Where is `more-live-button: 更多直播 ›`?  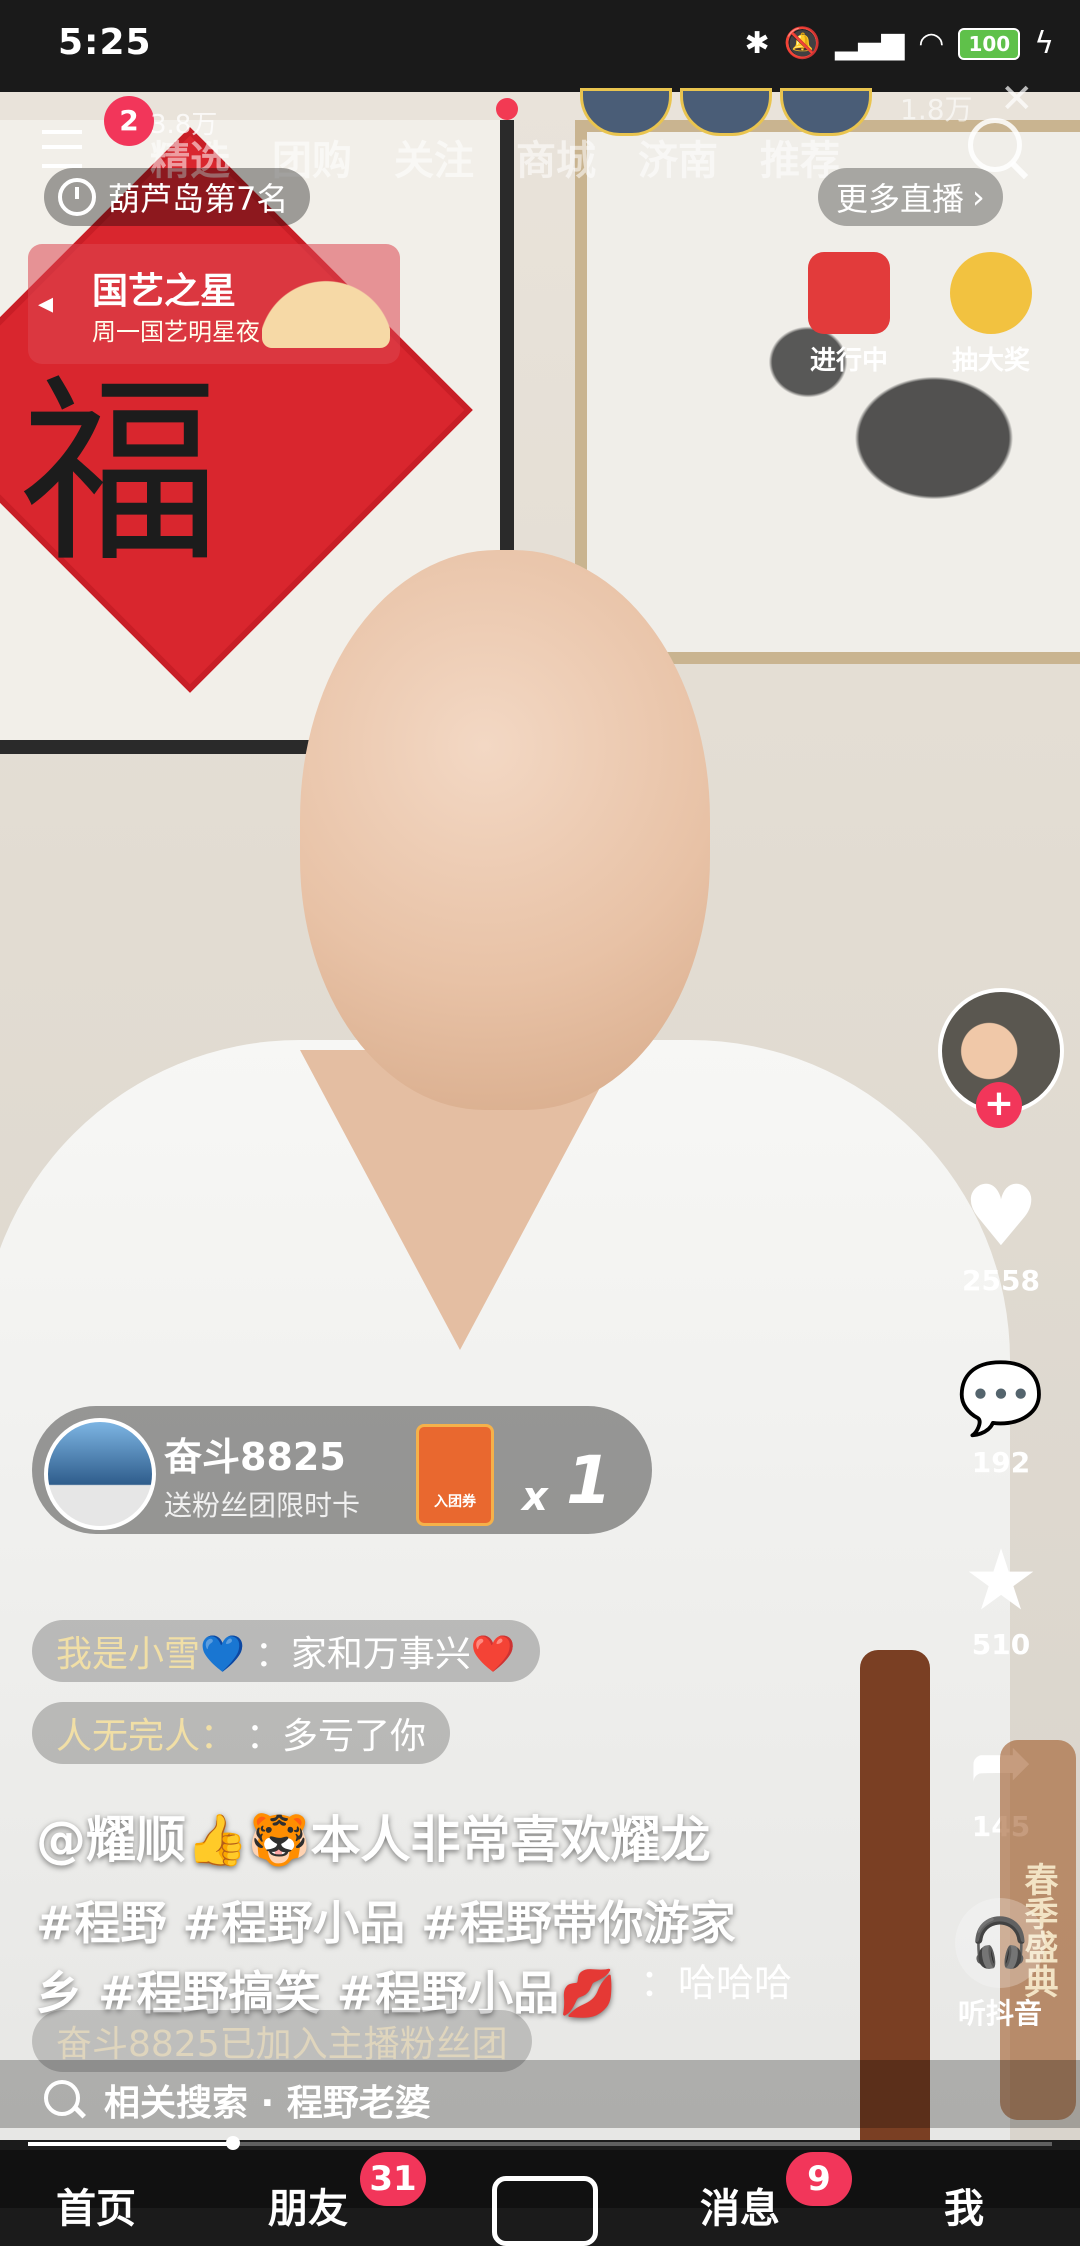 more-live-button: 更多直播 › is located at coordinates (910, 197).